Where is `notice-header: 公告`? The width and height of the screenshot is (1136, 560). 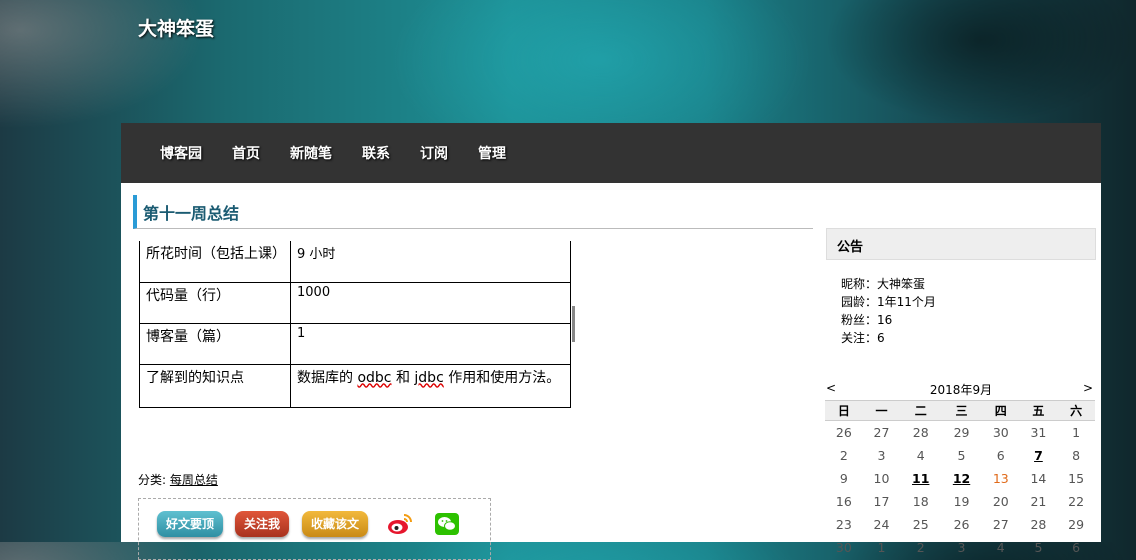 notice-header: 公告 is located at coordinates (961, 244).